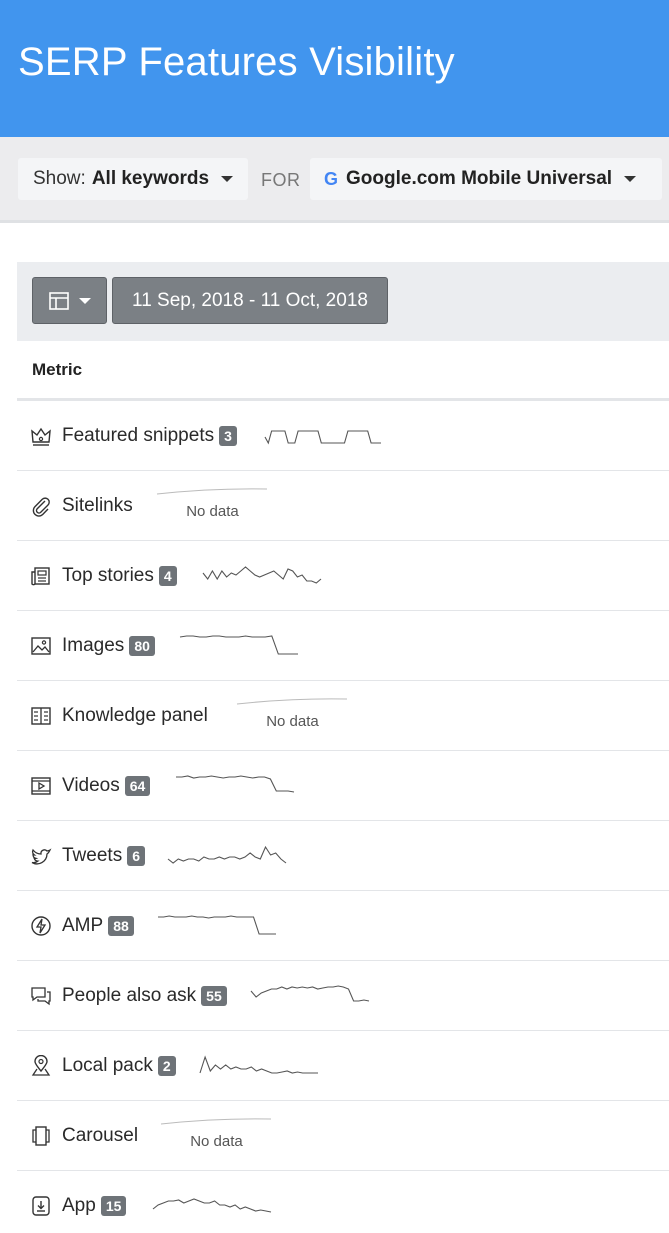  What do you see at coordinates (129, 996) in the screenshot?
I see `metric-label: People also ask` at bounding box center [129, 996].